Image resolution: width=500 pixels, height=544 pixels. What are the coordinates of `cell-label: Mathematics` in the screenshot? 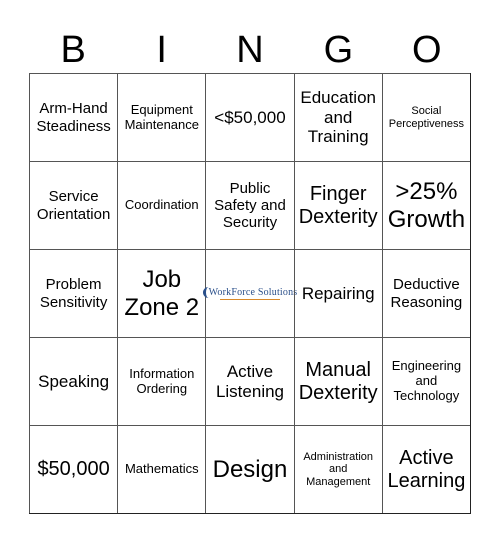 It's located at (161, 469).